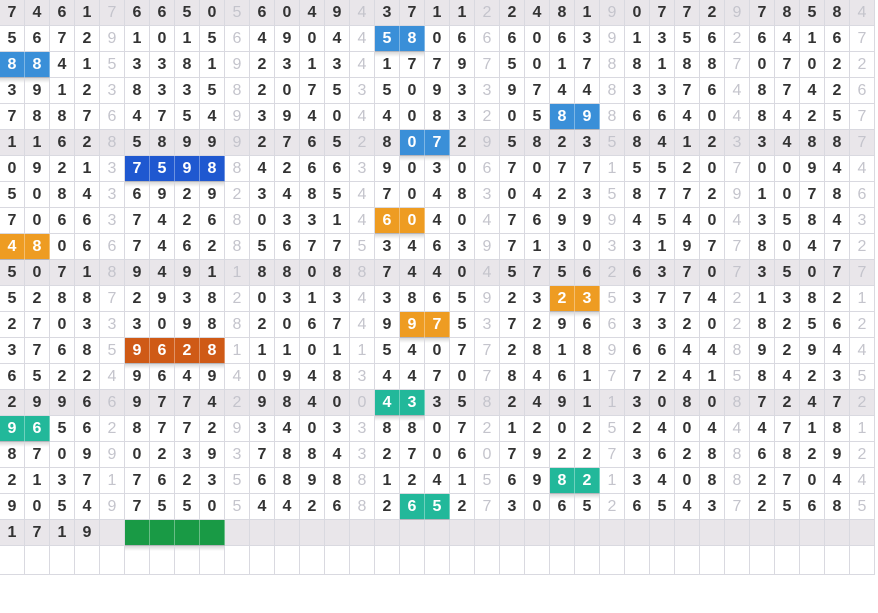 This screenshot has width=878, height=613. What do you see at coordinates (137, 353) in the screenshot?
I see `highlighted-cell: 9` at bounding box center [137, 353].